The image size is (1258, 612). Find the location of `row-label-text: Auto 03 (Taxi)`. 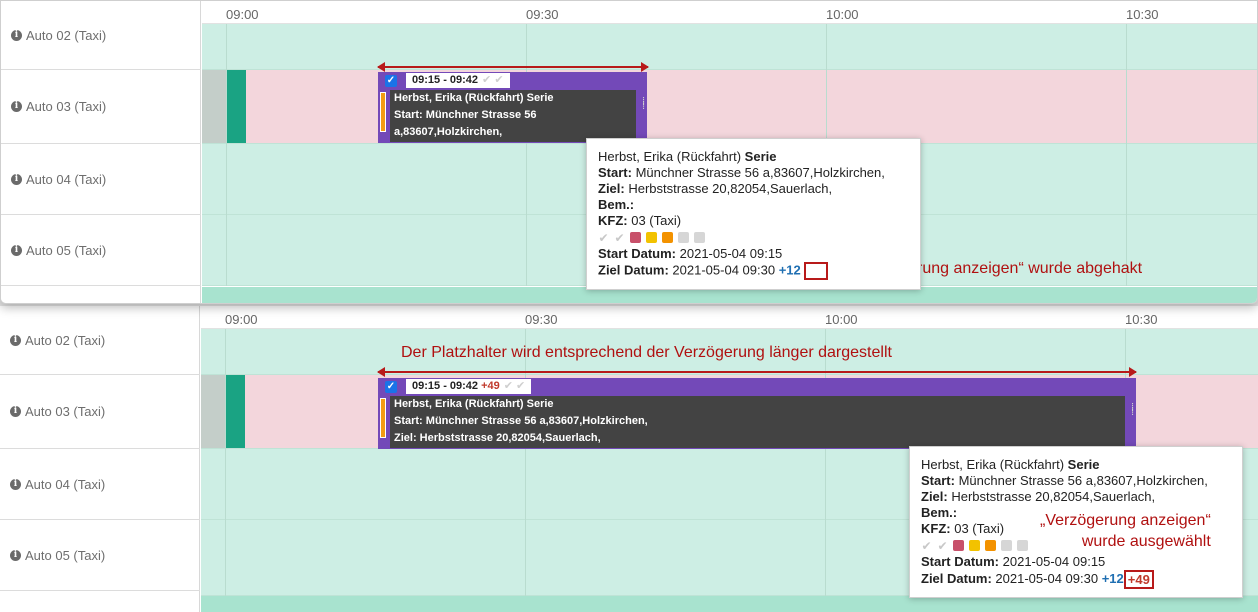

row-label-text: Auto 03 (Taxi) is located at coordinates (66, 106).